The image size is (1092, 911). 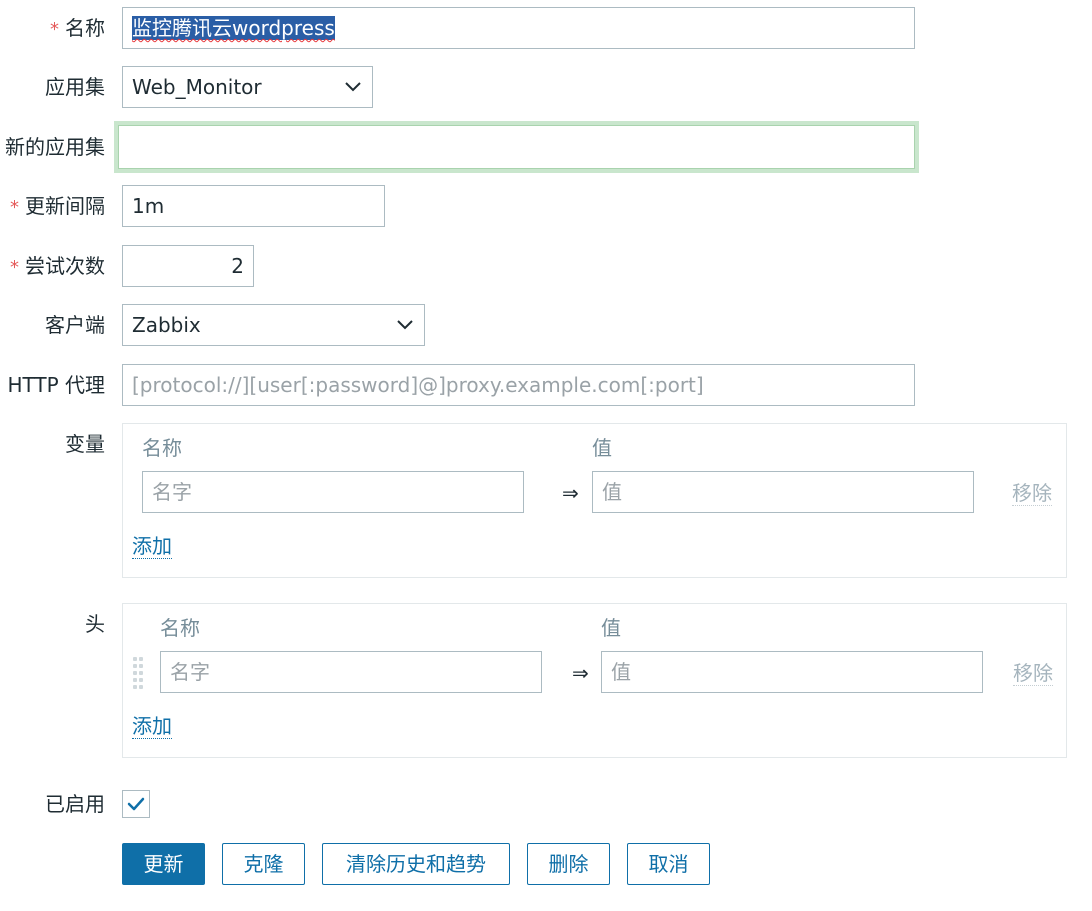 What do you see at coordinates (612, 492) in the screenshot?
I see `variable-value-placeholder: 值` at bounding box center [612, 492].